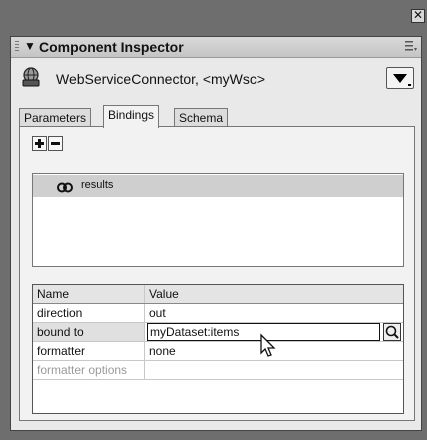  Describe the element at coordinates (30, 46) in the screenshot. I see `collapse-arrow-icon: ▼` at that location.